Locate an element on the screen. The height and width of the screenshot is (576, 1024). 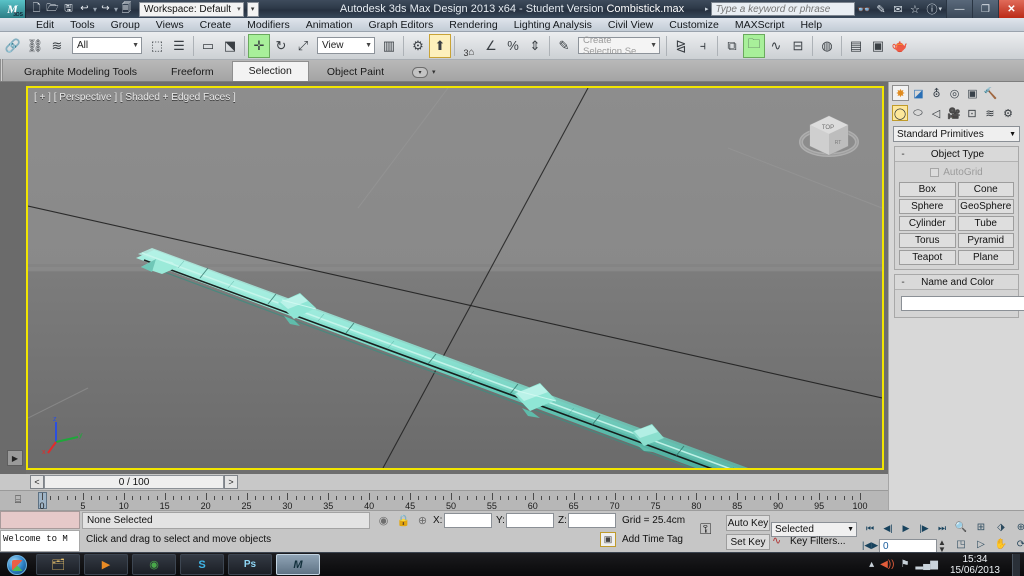
taskbar-item-photoshop: Ps is located at coordinates (250, 564).